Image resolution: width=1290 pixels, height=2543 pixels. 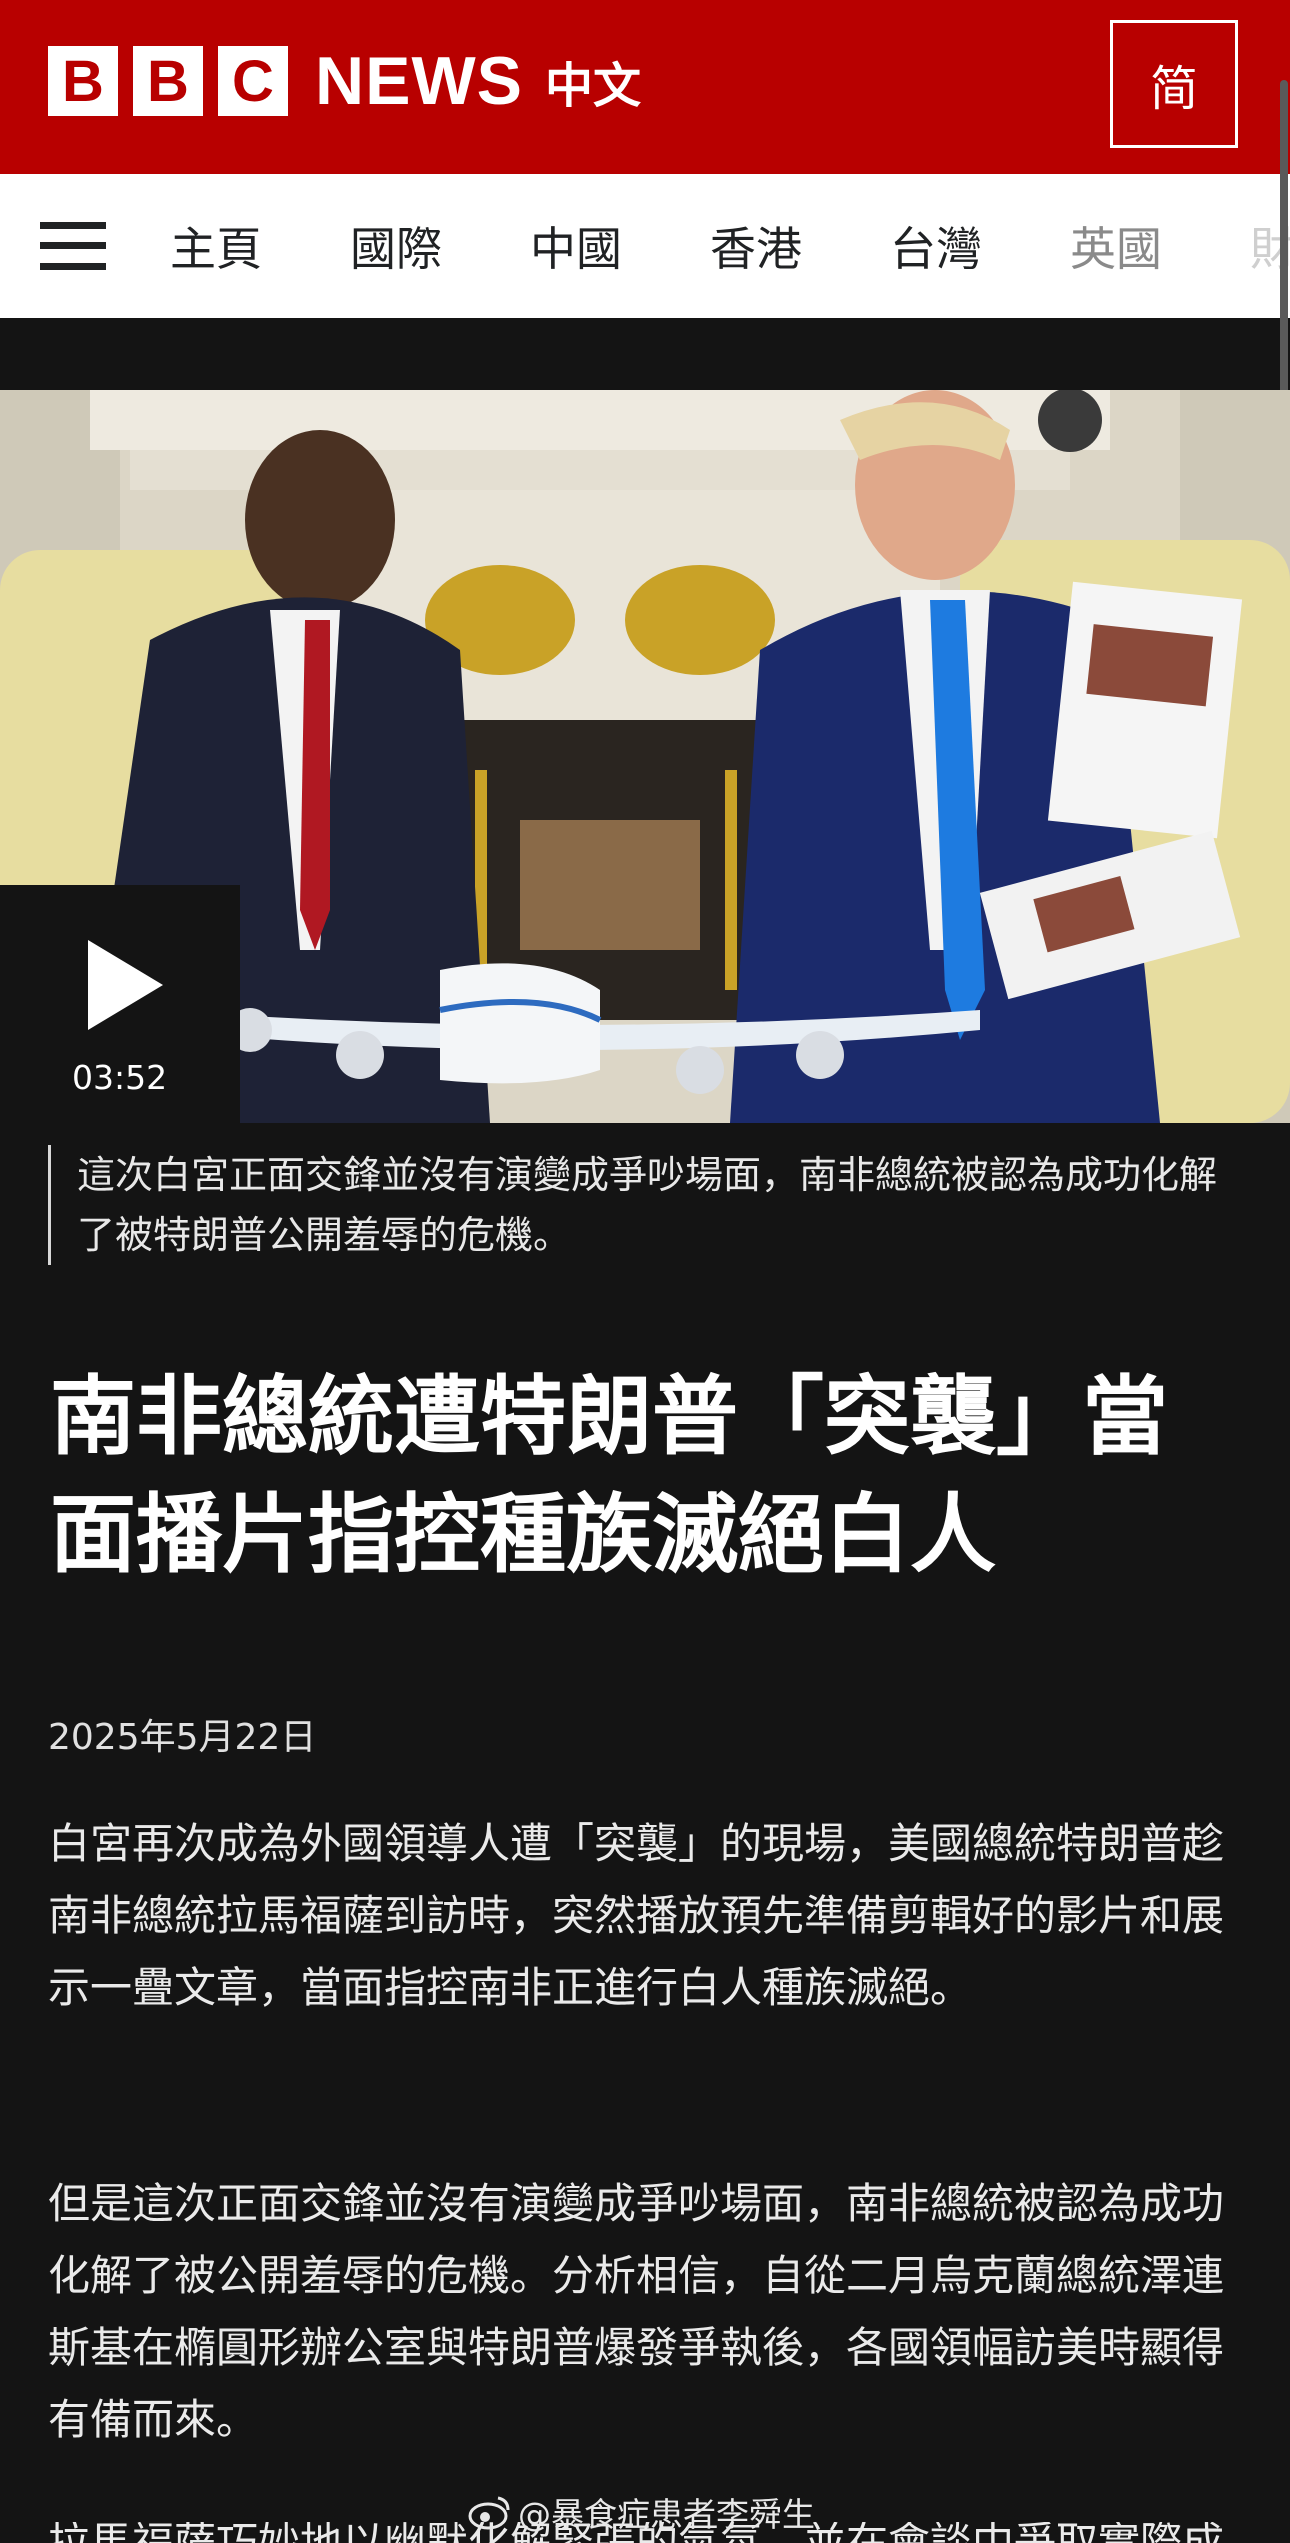 I want to click on weibo-icon, so click(x=489, y=2513).